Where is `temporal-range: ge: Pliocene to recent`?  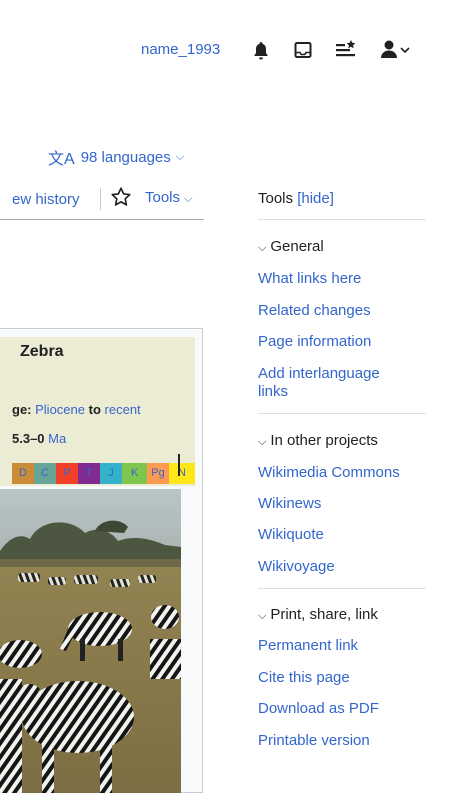 temporal-range: ge: Pliocene to recent is located at coordinates (76, 409).